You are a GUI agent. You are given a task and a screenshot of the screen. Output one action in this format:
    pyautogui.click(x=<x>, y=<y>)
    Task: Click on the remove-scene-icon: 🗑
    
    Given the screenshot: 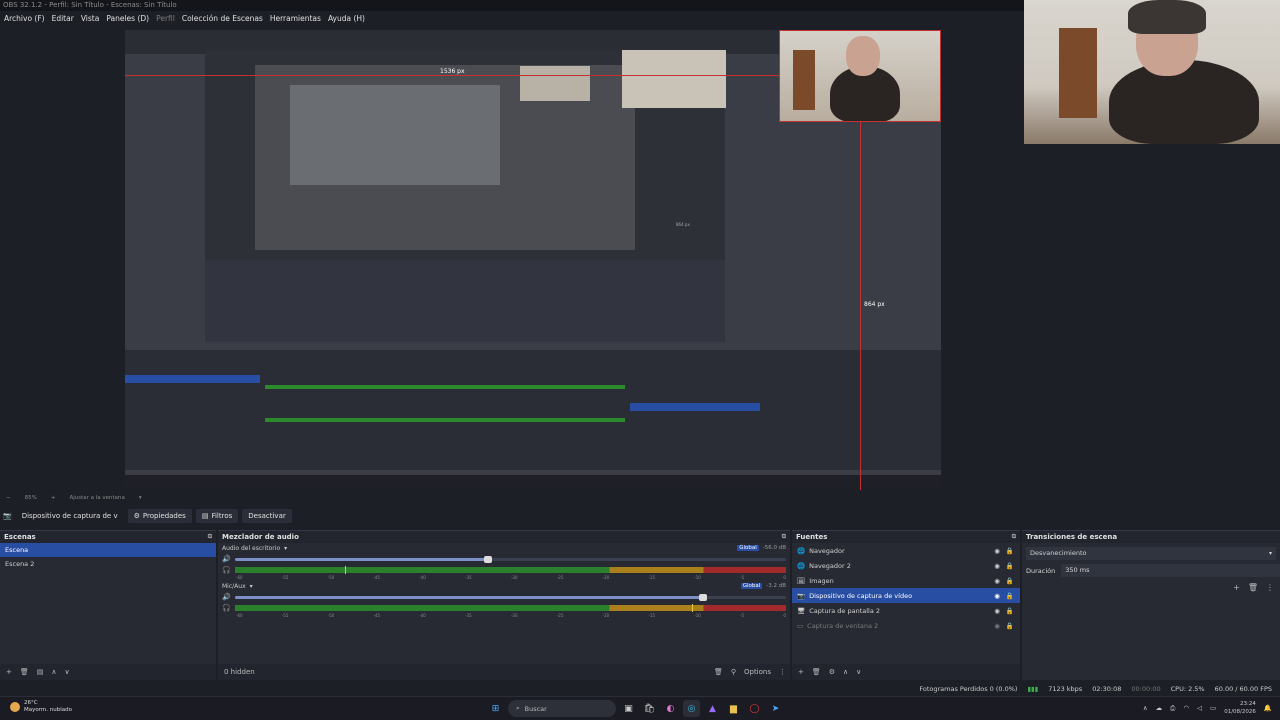 What is the action you would take?
    pyautogui.click(x=24, y=672)
    